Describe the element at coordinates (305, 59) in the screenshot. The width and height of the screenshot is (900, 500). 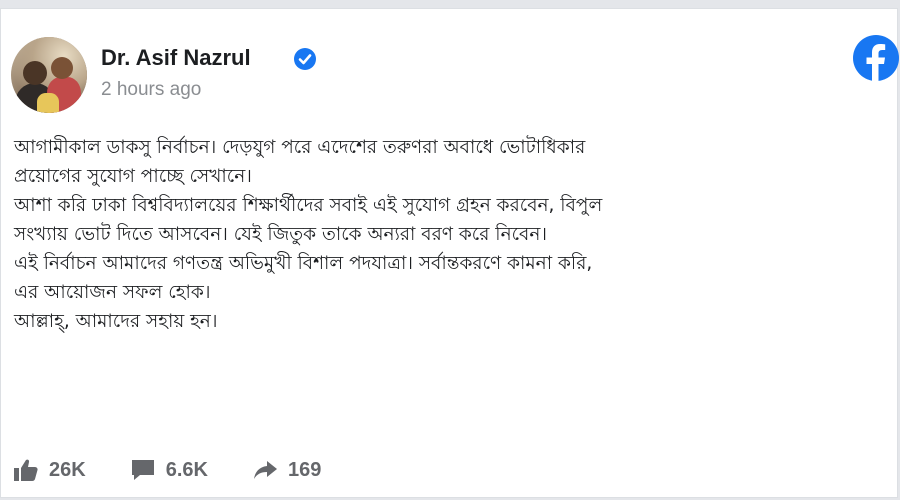
I see `verified-badge-icon` at that location.